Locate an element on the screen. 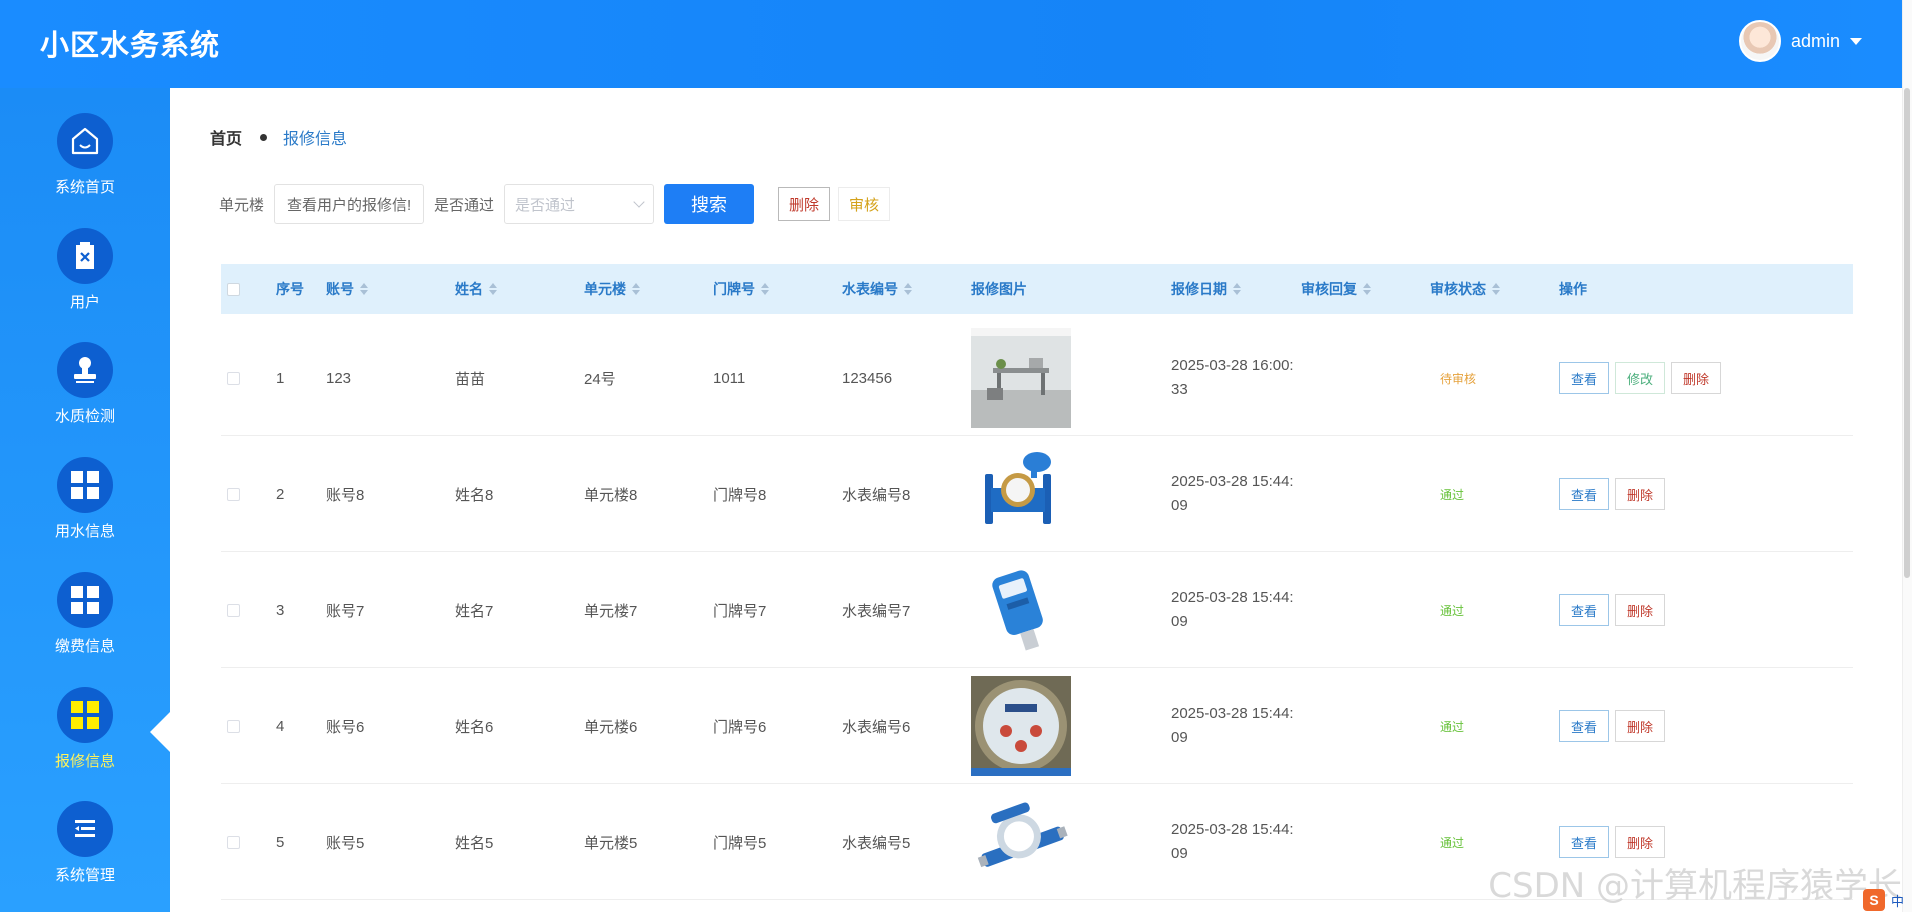 This screenshot has width=1912, height=912. app-title: 小区水务系统 is located at coordinates (130, 46).